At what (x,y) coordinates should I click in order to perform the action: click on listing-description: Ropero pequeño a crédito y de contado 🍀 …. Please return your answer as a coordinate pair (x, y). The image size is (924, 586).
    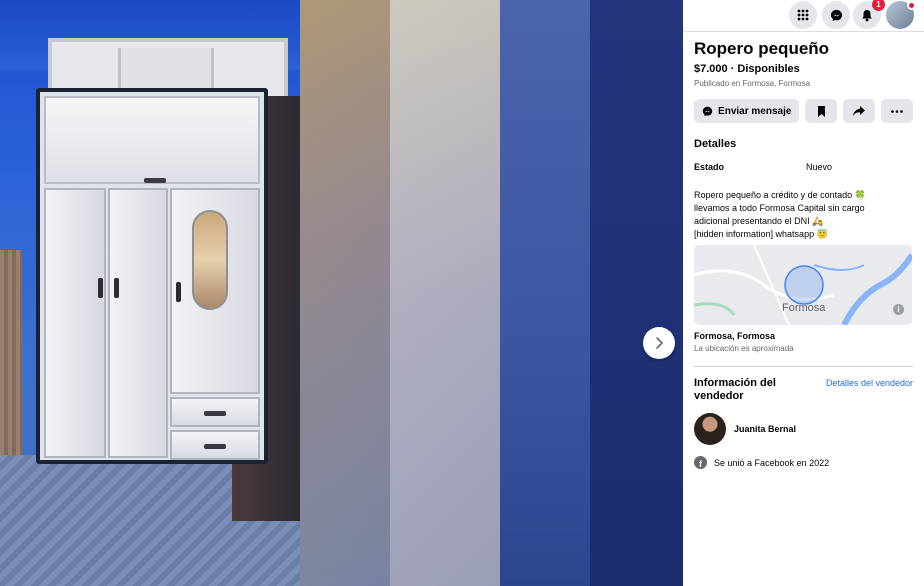
    Looking at the image, I should click on (780, 214).